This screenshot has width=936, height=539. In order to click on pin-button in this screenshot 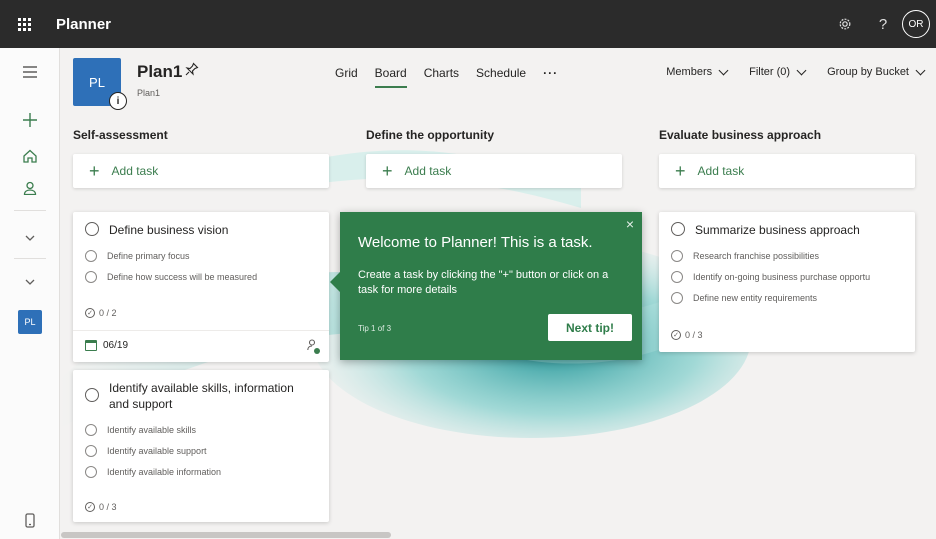, I will do `click(192, 70)`.